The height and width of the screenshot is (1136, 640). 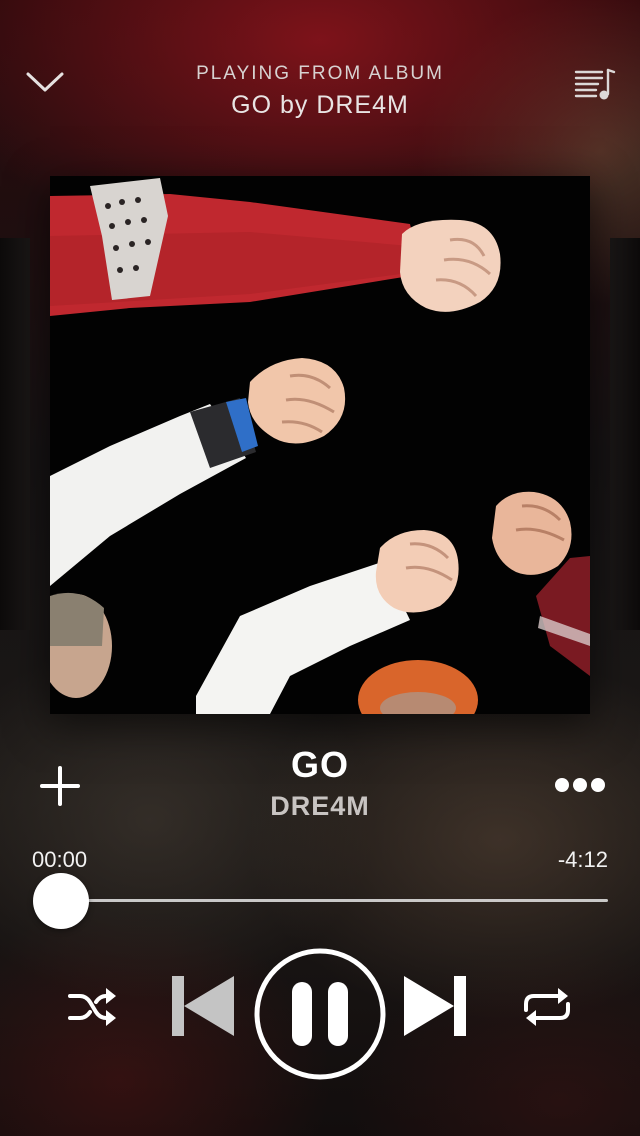 I want to click on previous-button, so click(x=203, y=1006).